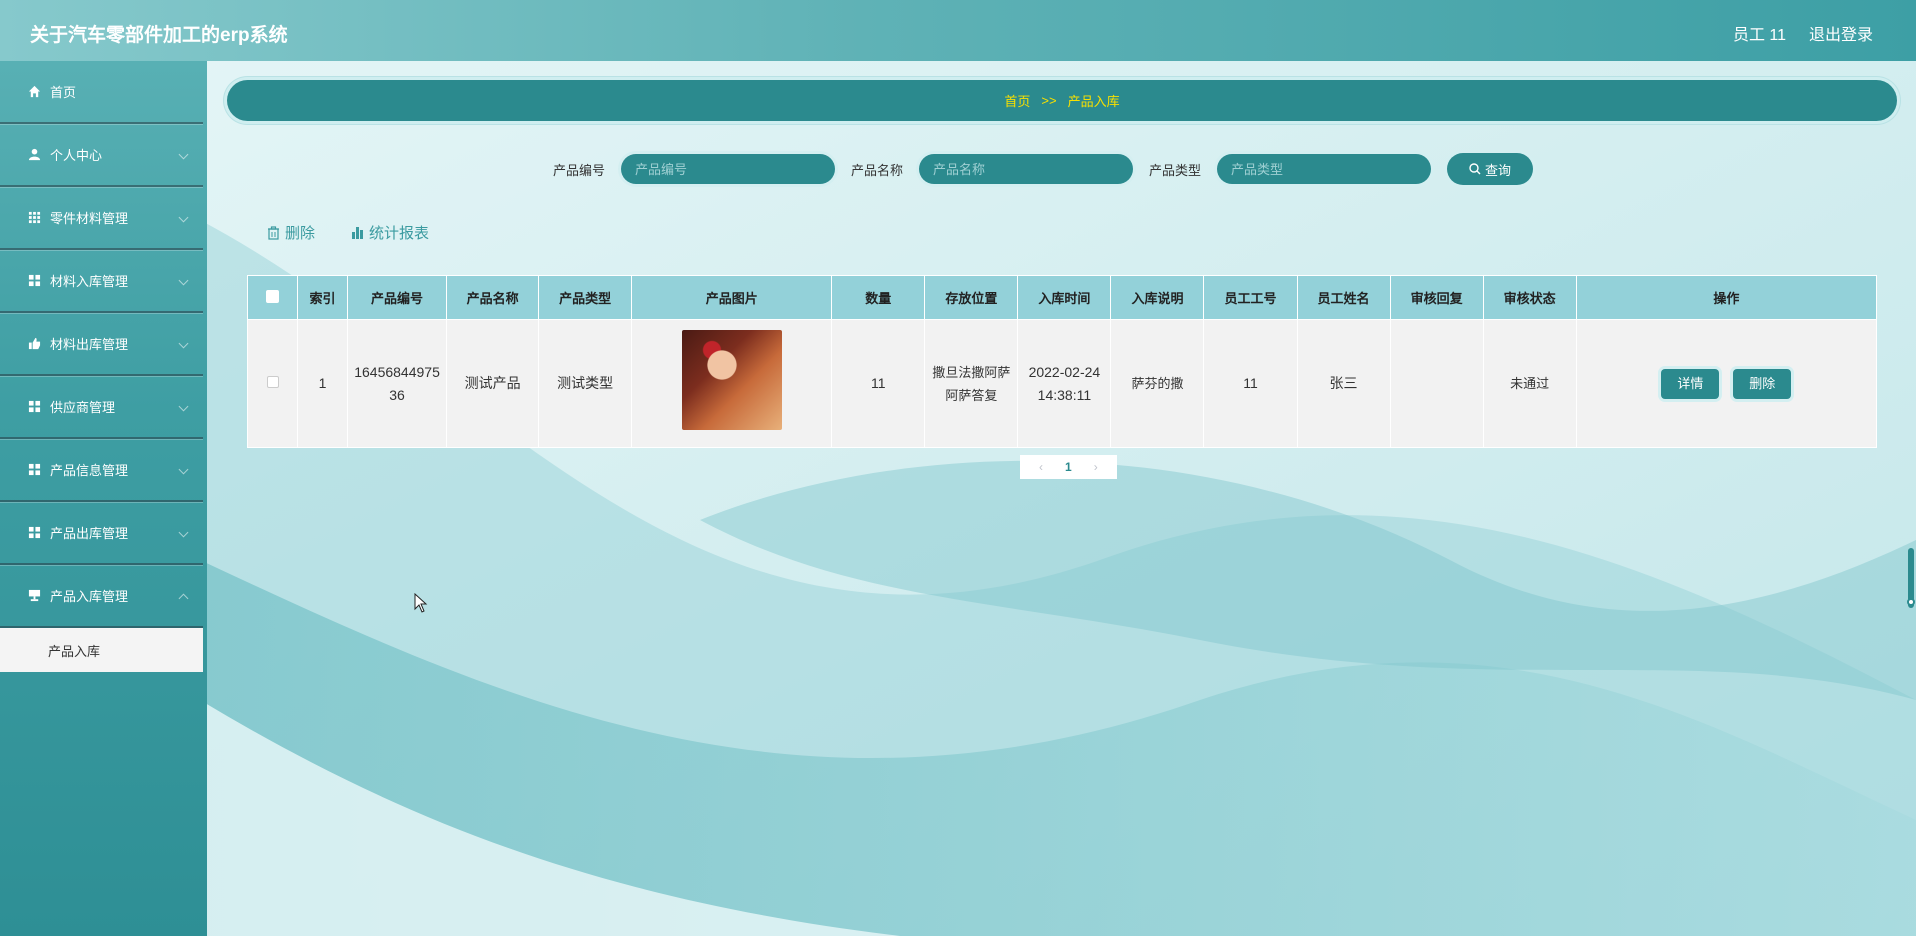 This screenshot has height=936, width=1916. Describe the element at coordinates (421, 603) in the screenshot. I see `mouse-cursor-icon` at that location.